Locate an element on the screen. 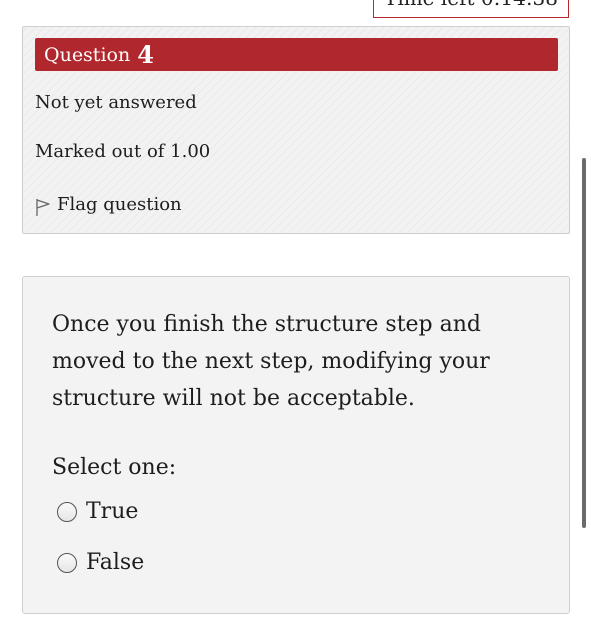 This screenshot has width=591, height=618. timer-box: Time left 0:14:38 is located at coordinates (471, 9).